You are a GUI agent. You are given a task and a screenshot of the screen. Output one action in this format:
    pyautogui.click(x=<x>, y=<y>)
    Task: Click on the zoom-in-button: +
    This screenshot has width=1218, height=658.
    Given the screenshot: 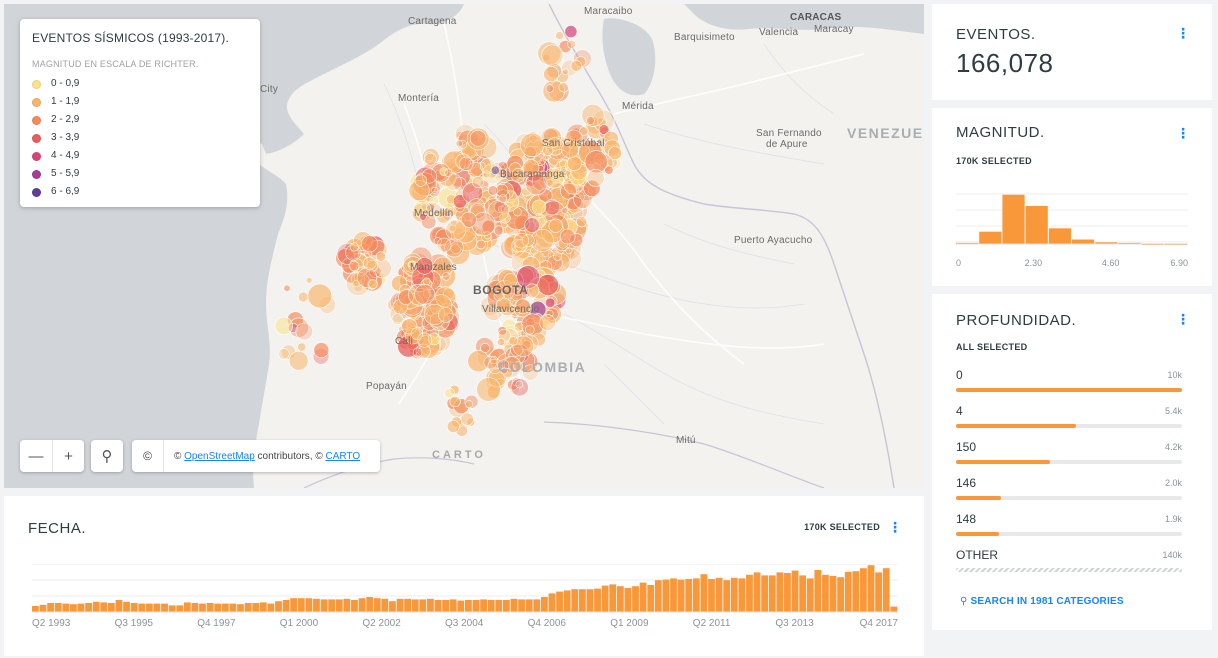 What is the action you would take?
    pyautogui.click(x=68, y=456)
    